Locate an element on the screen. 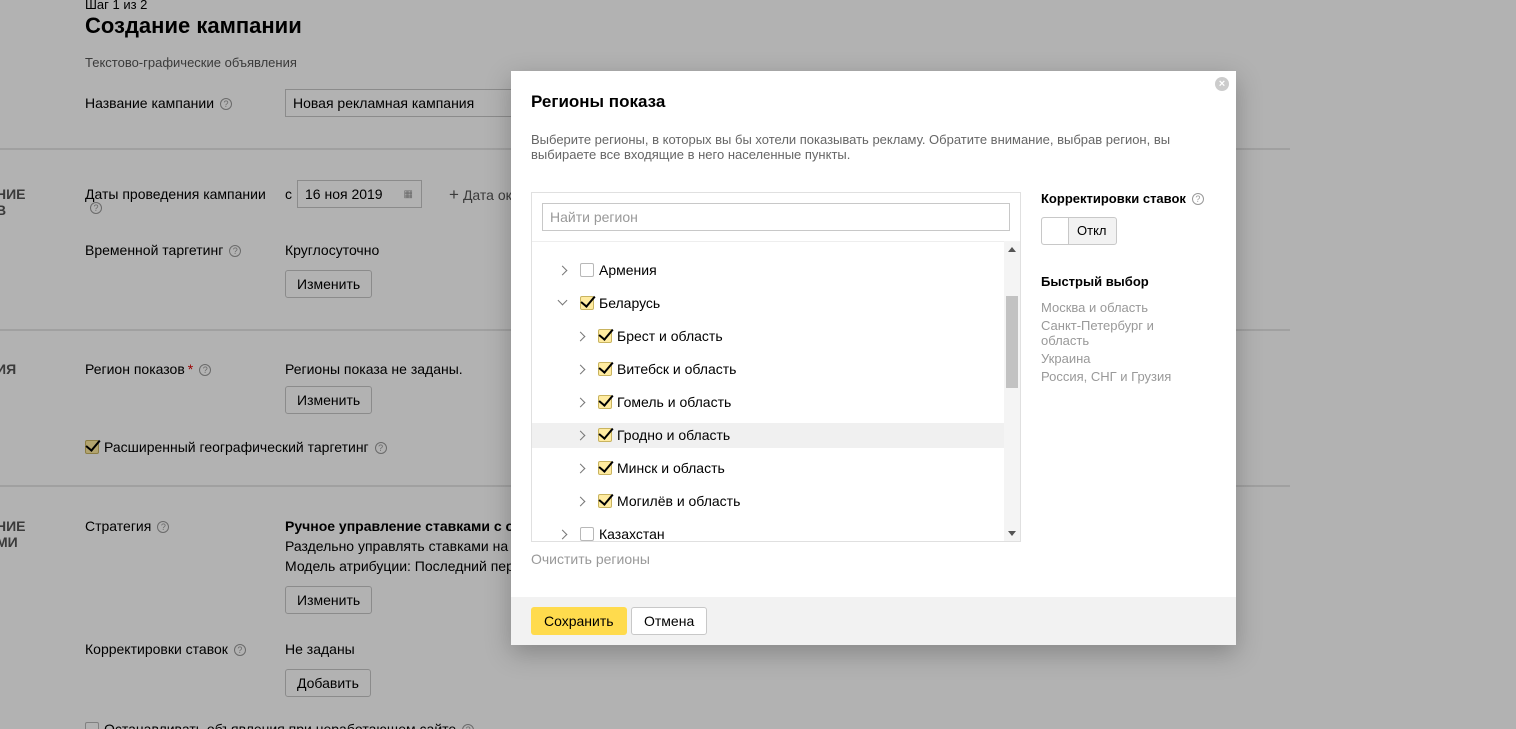 This screenshot has width=1516, height=729. cancel-button: Отмена is located at coordinates (669, 621).